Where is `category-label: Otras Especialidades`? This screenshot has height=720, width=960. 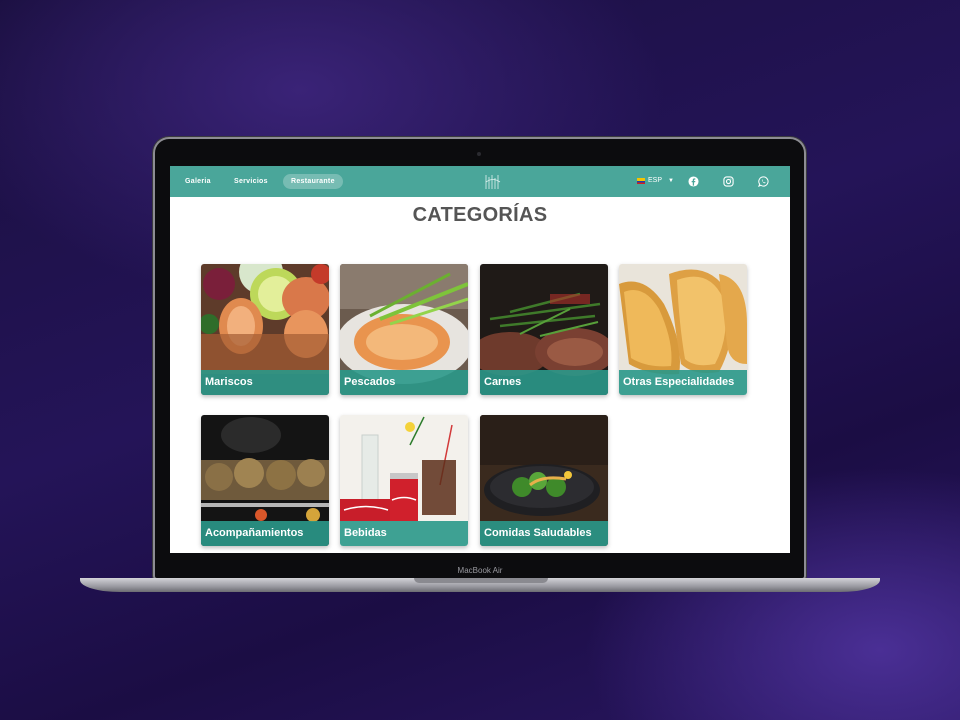
category-label: Otras Especialidades is located at coordinates (683, 382).